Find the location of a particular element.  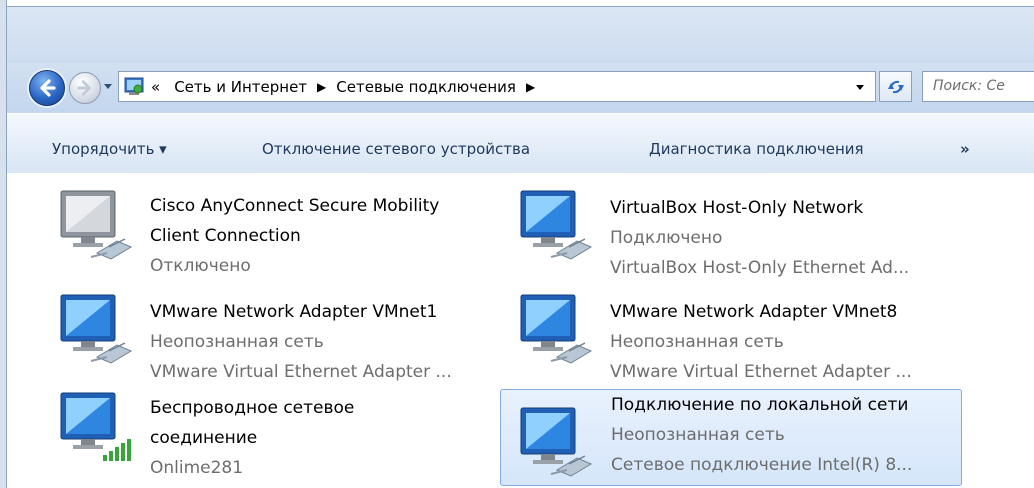

window-frame-left is located at coordinates (3, 244).